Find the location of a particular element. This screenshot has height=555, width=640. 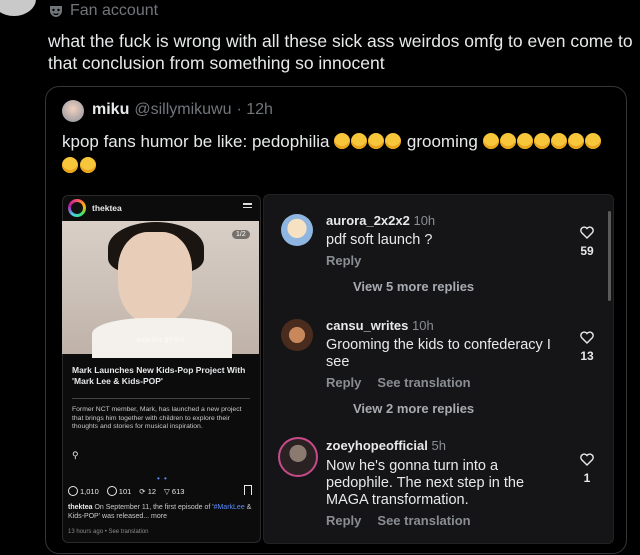

comment-user: zoeyhopeofficial 5h is located at coordinates (386, 445).